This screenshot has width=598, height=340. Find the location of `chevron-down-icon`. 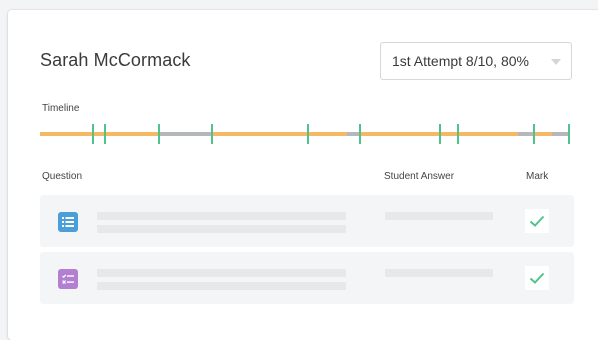

chevron-down-icon is located at coordinates (556, 62).